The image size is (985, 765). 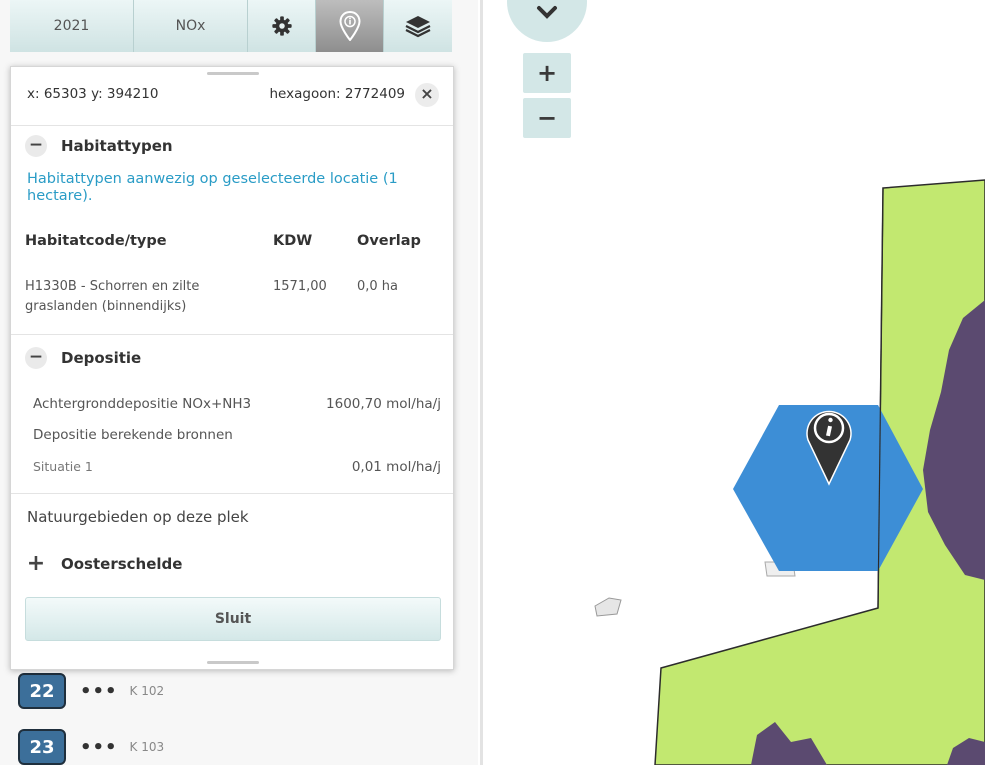 I want to click on close-icon: ×, so click(x=427, y=95).